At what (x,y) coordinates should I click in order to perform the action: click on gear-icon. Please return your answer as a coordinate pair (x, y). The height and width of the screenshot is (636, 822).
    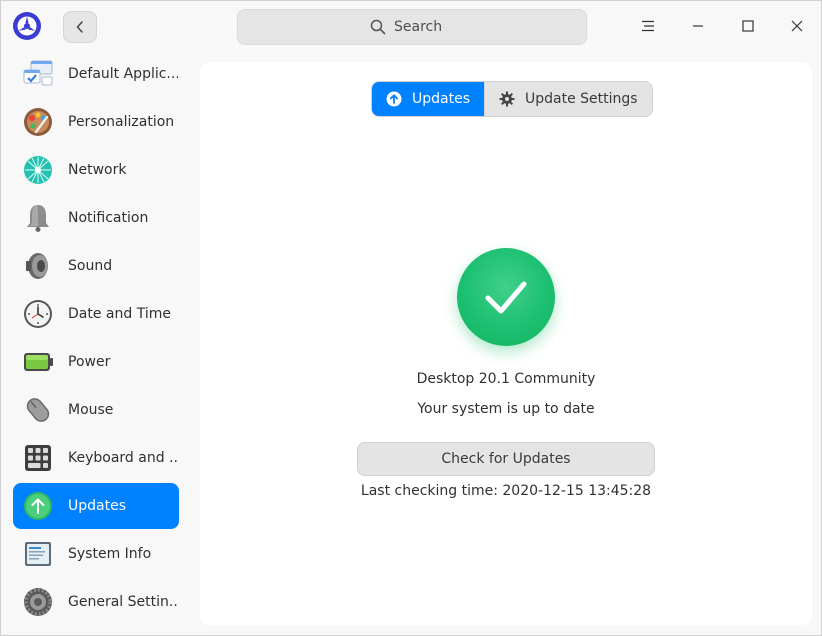
    Looking at the image, I should click on (507, 99).